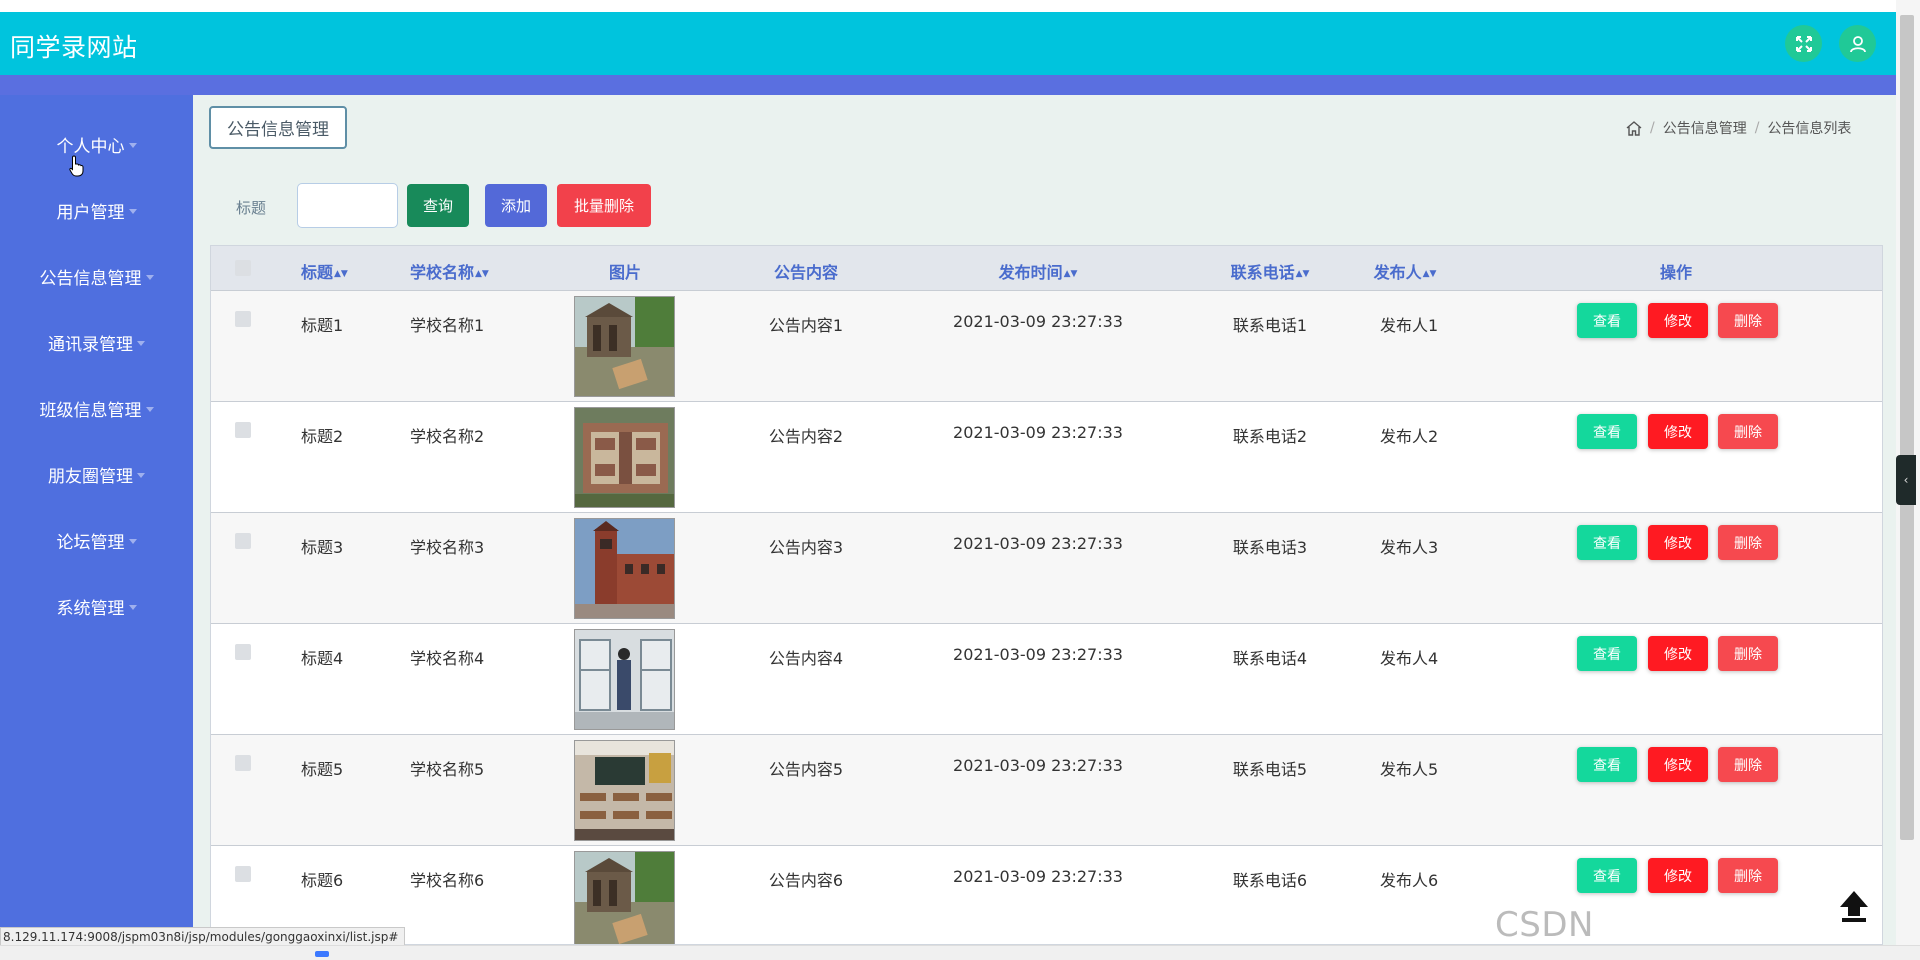 The image size is (1920, 960). I want to click on sidebar-item-personal-center: 个人中心, so click(96, 144).